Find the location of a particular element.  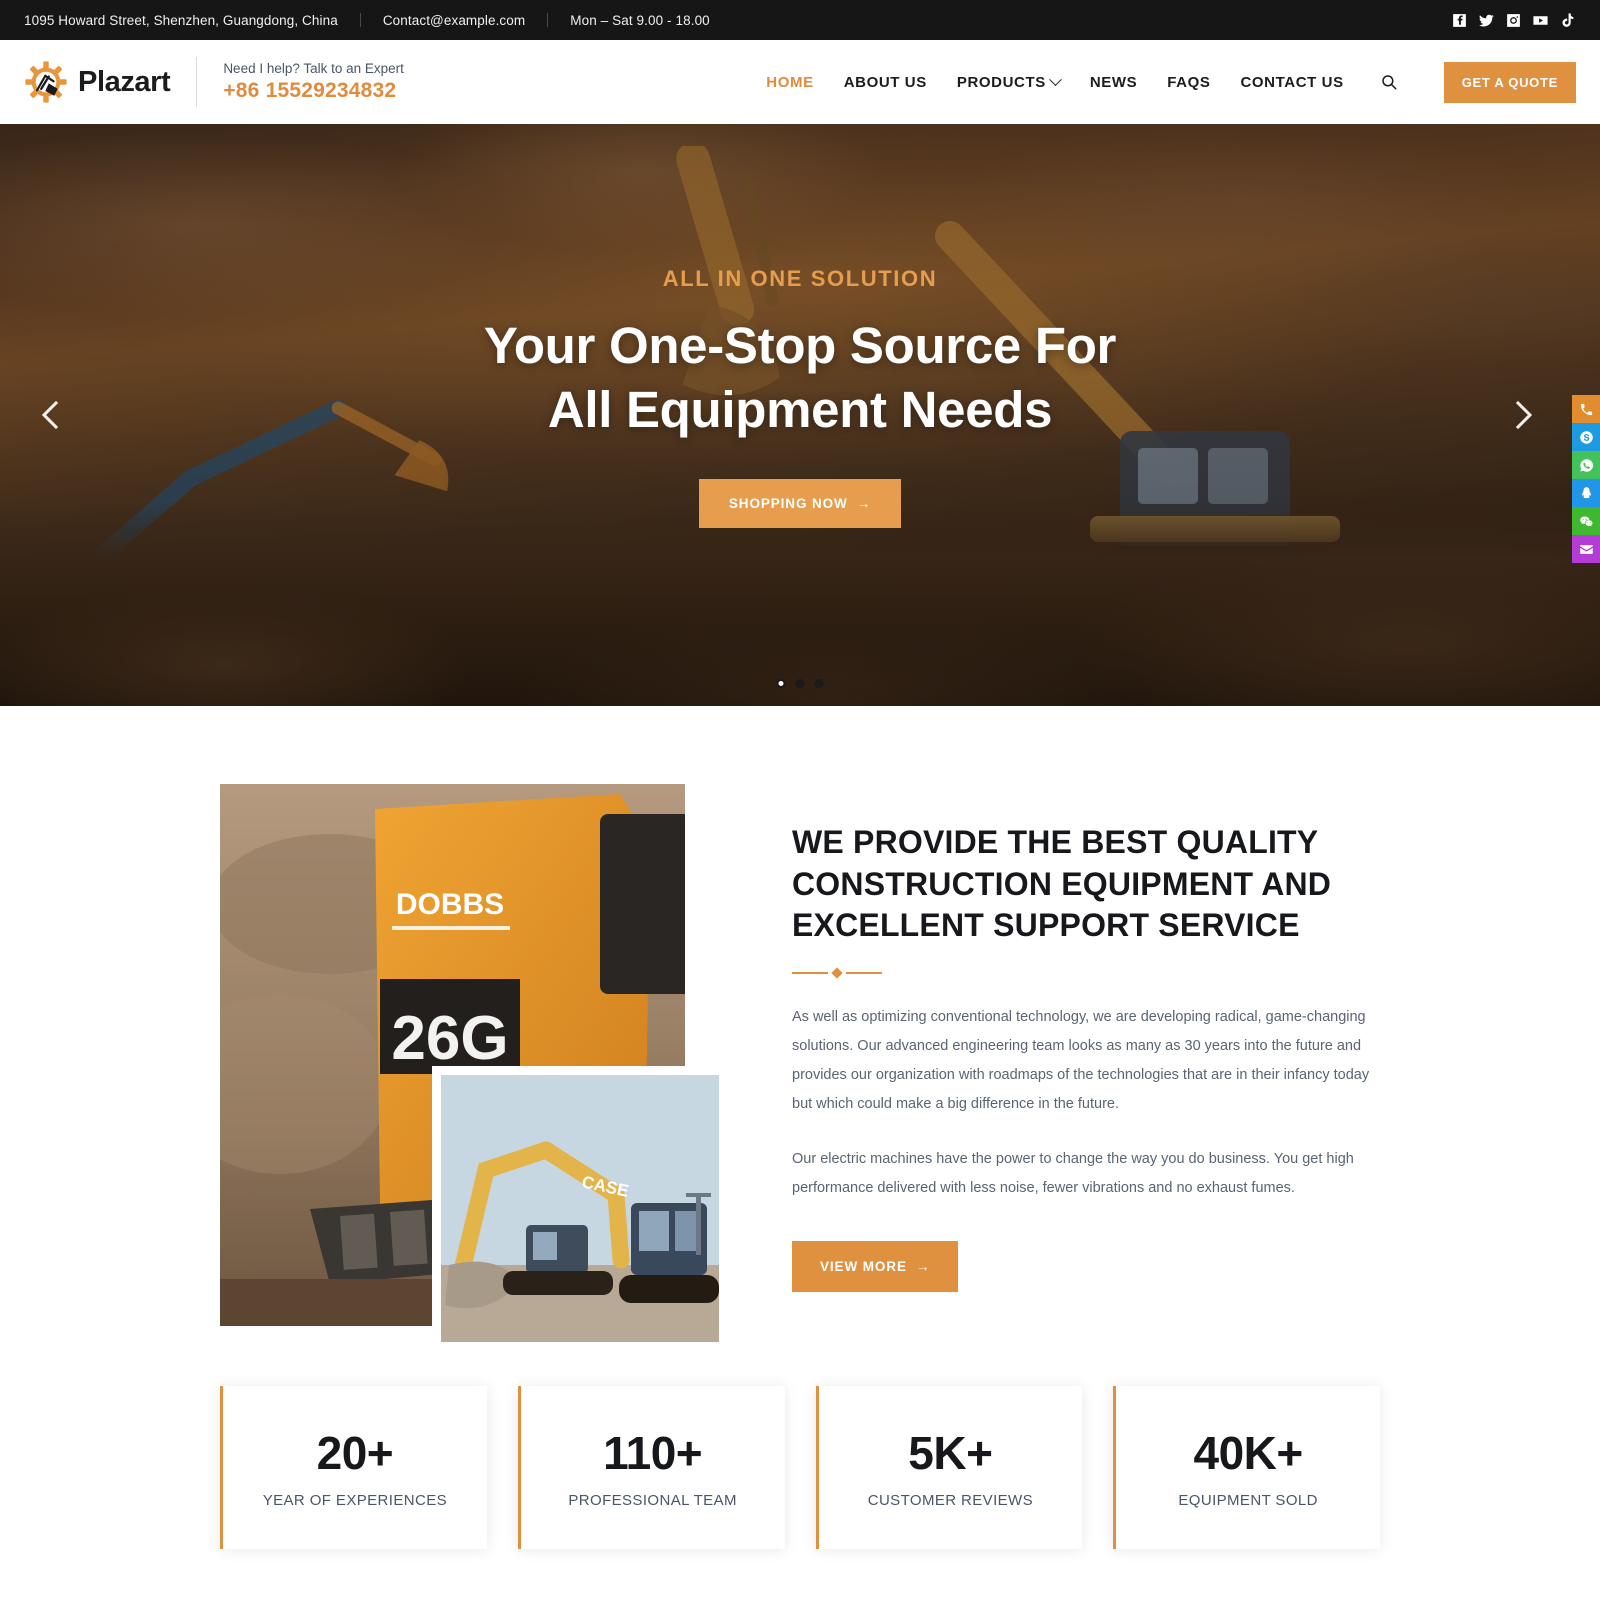

social-links is located at coordinates (1513, 20).